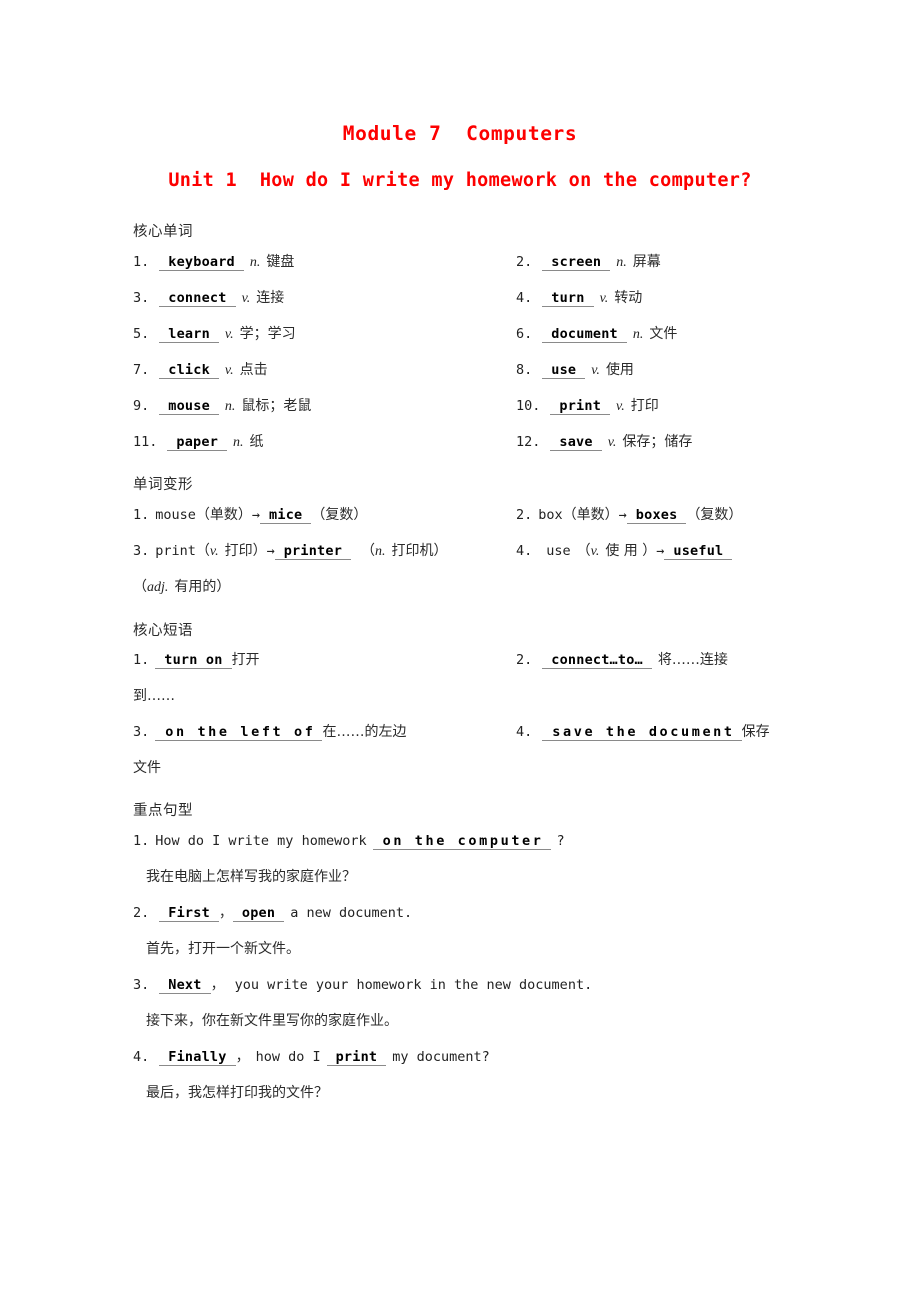  What do you see at coordinates (189, 335) in the screenshot?
I see `answer-blank: learn` at bounding box center [189, 335].